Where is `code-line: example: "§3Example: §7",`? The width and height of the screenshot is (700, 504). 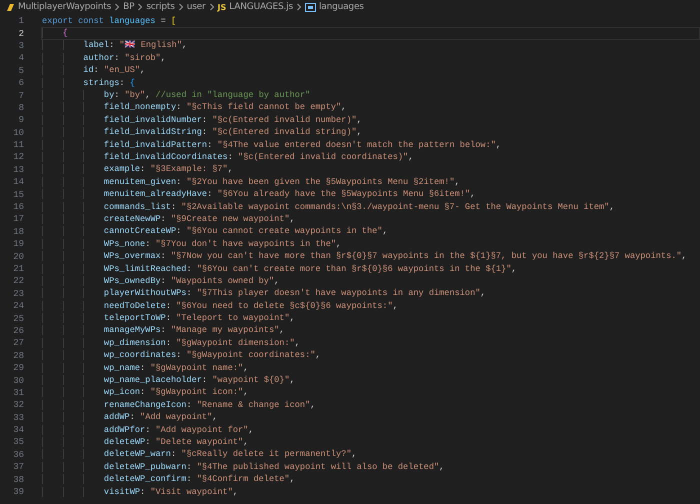
code-line: example: "§3Example: §7", is located at coordinates (370, 169).